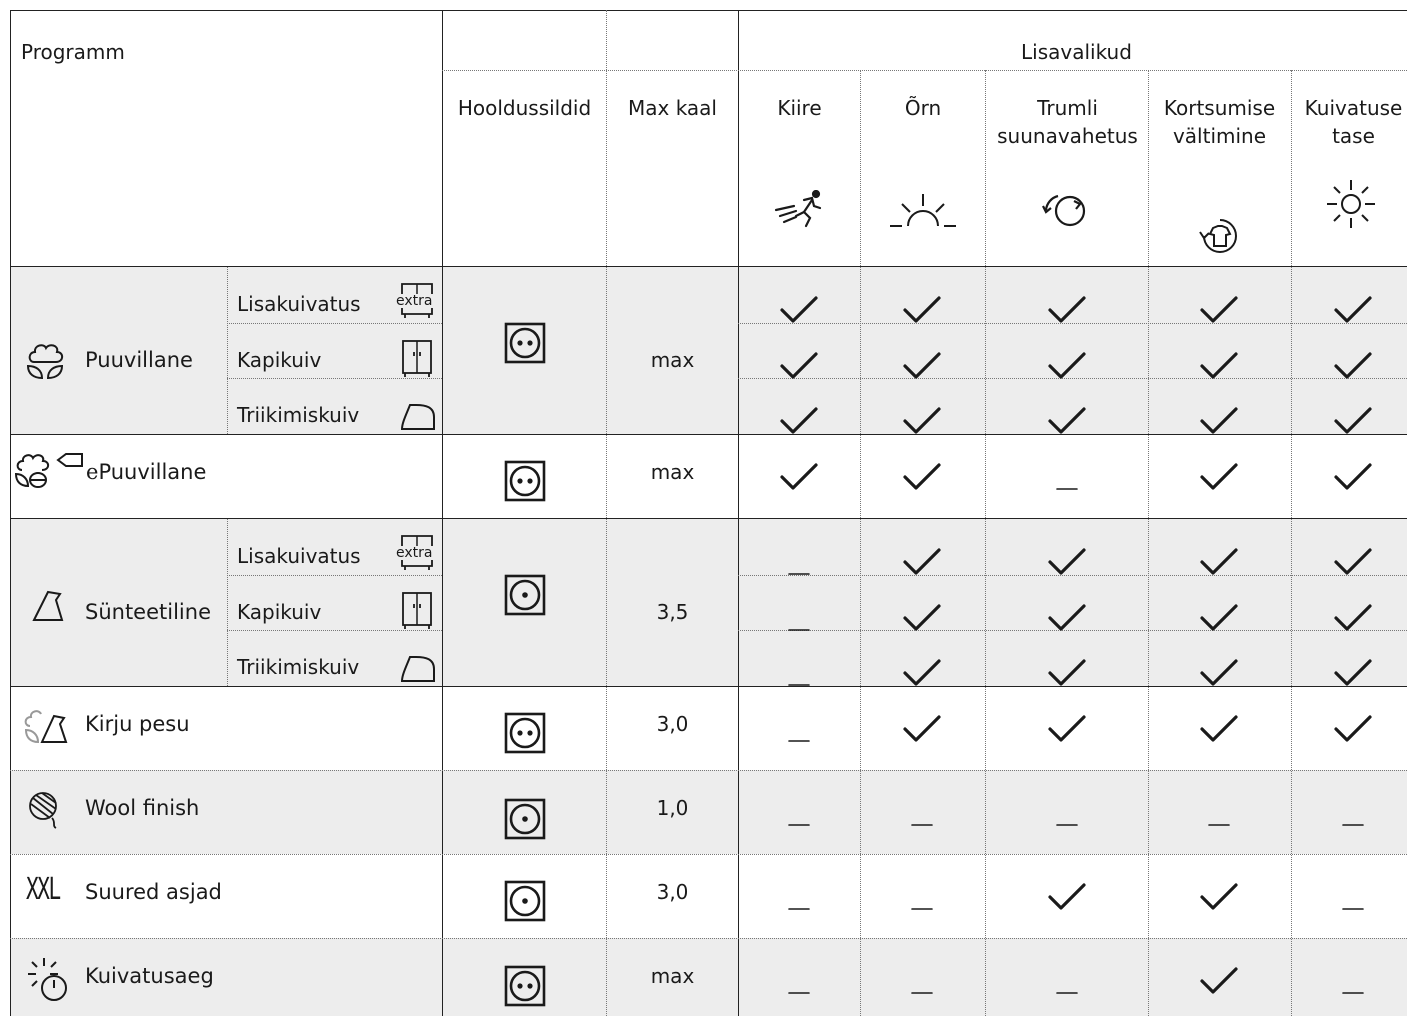 Image resolution: width=1407 pixels, height=1016 pixels. What do you see at coordinates (672, 612) in the screenshot?
I see `max-synthetic: 3,5` at bounding box center [672, 612].